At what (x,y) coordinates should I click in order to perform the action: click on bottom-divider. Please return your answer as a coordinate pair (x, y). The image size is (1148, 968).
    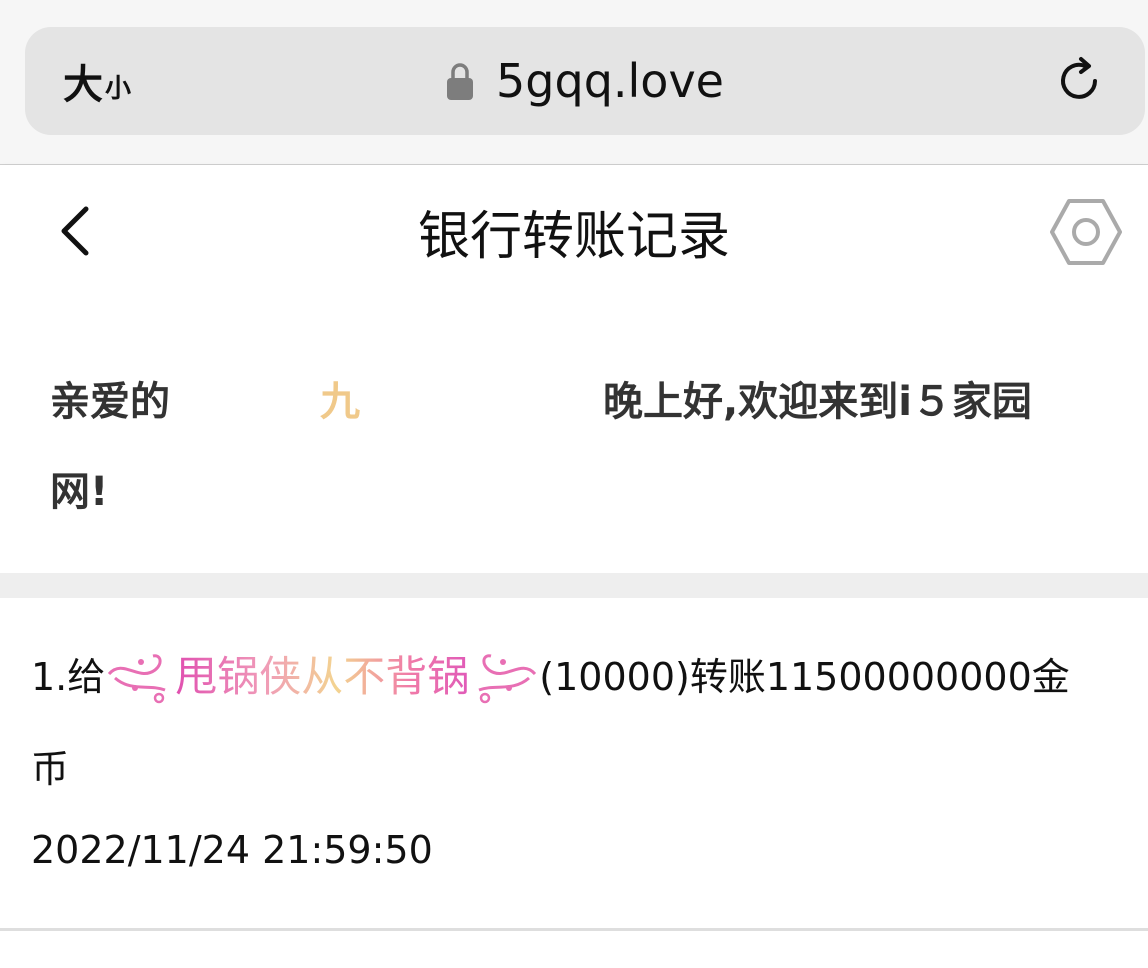
    Looking at the image, I should click on (574, 929).